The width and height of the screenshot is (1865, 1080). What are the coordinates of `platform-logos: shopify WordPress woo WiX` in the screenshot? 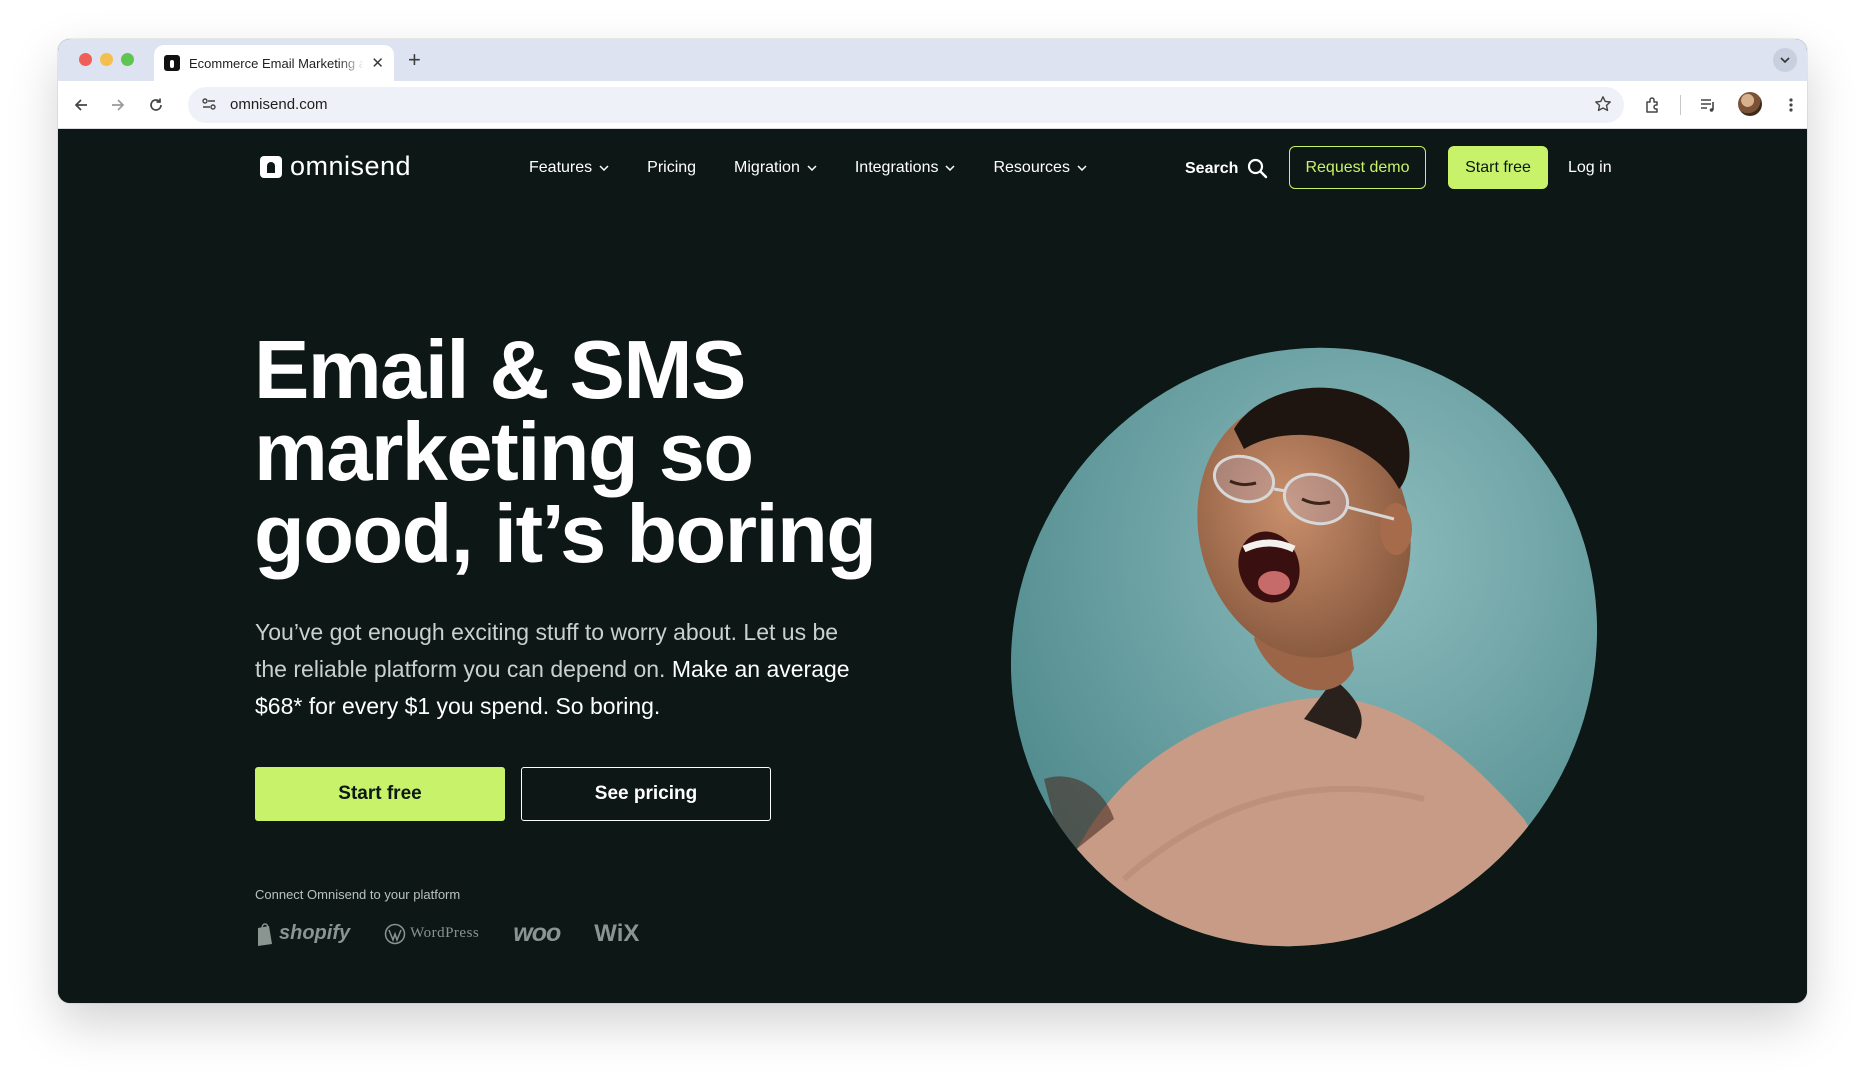 It's located at (464, 933).